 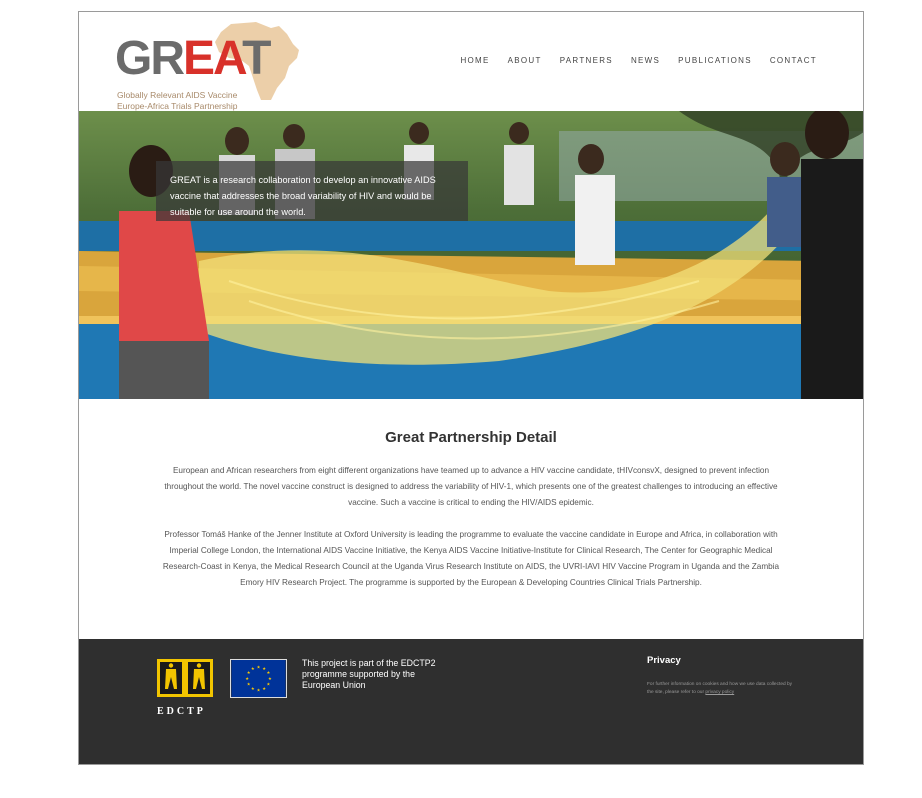 I want to click on logo-text-t: T, so click(x=256, y=58).